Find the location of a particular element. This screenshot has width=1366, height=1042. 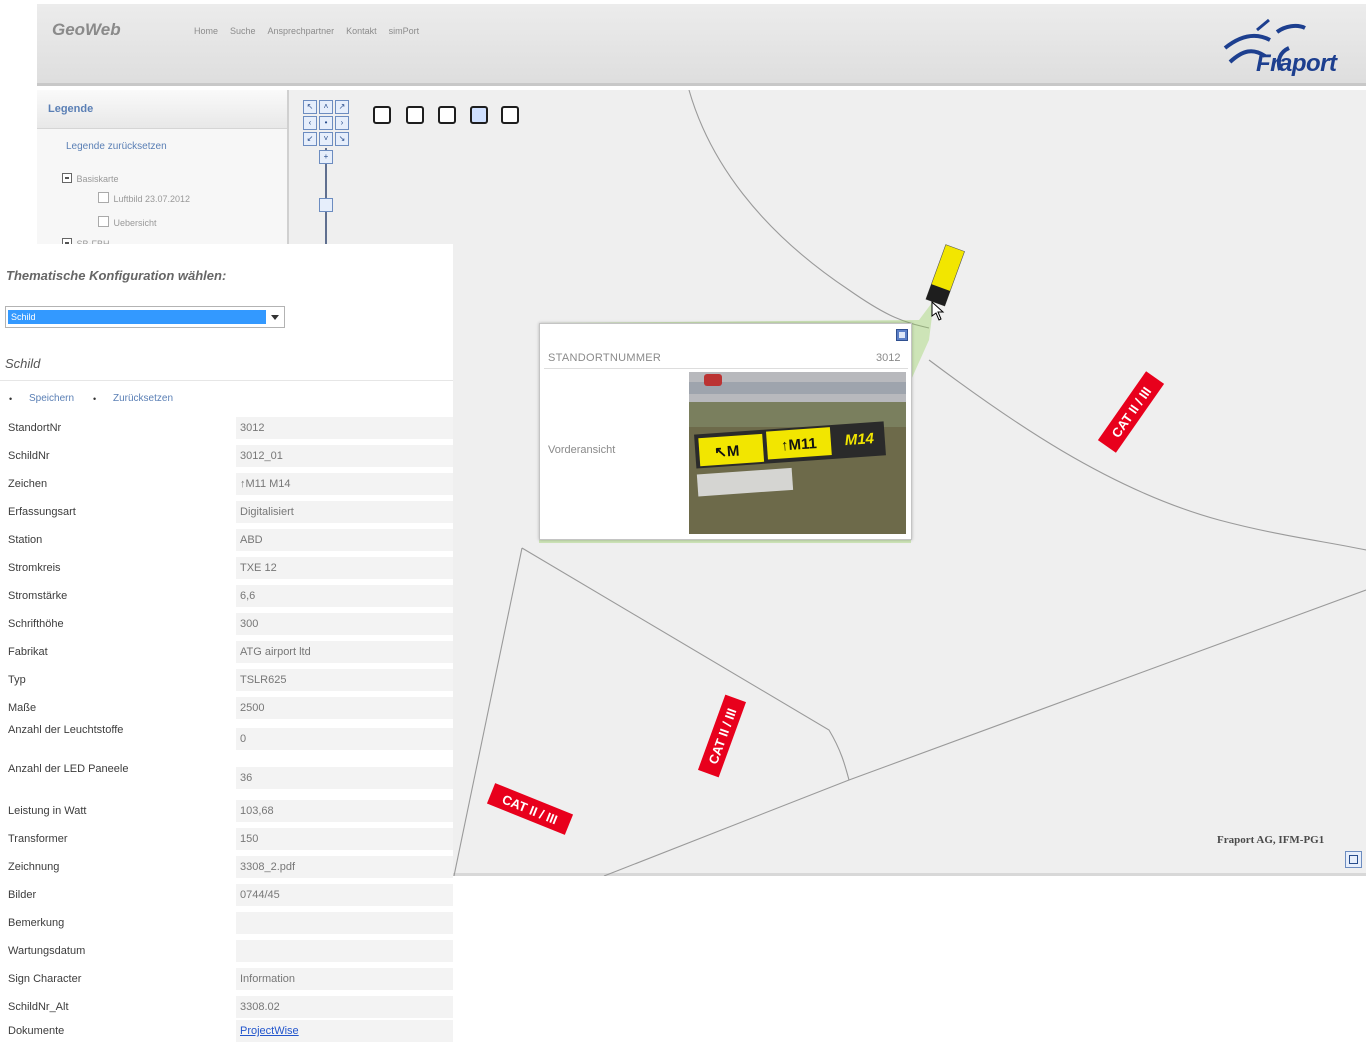

attribute-value: 3308.02 is located at coordinates (344, 1007).